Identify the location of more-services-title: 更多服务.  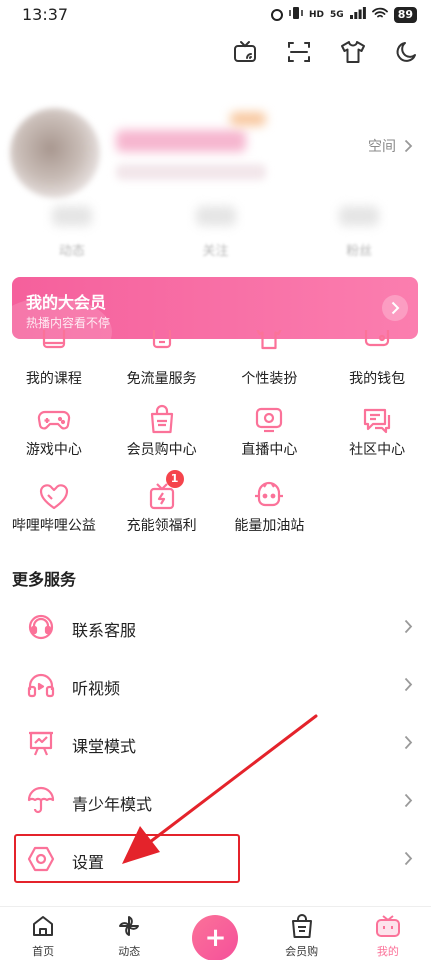
(44, 579).